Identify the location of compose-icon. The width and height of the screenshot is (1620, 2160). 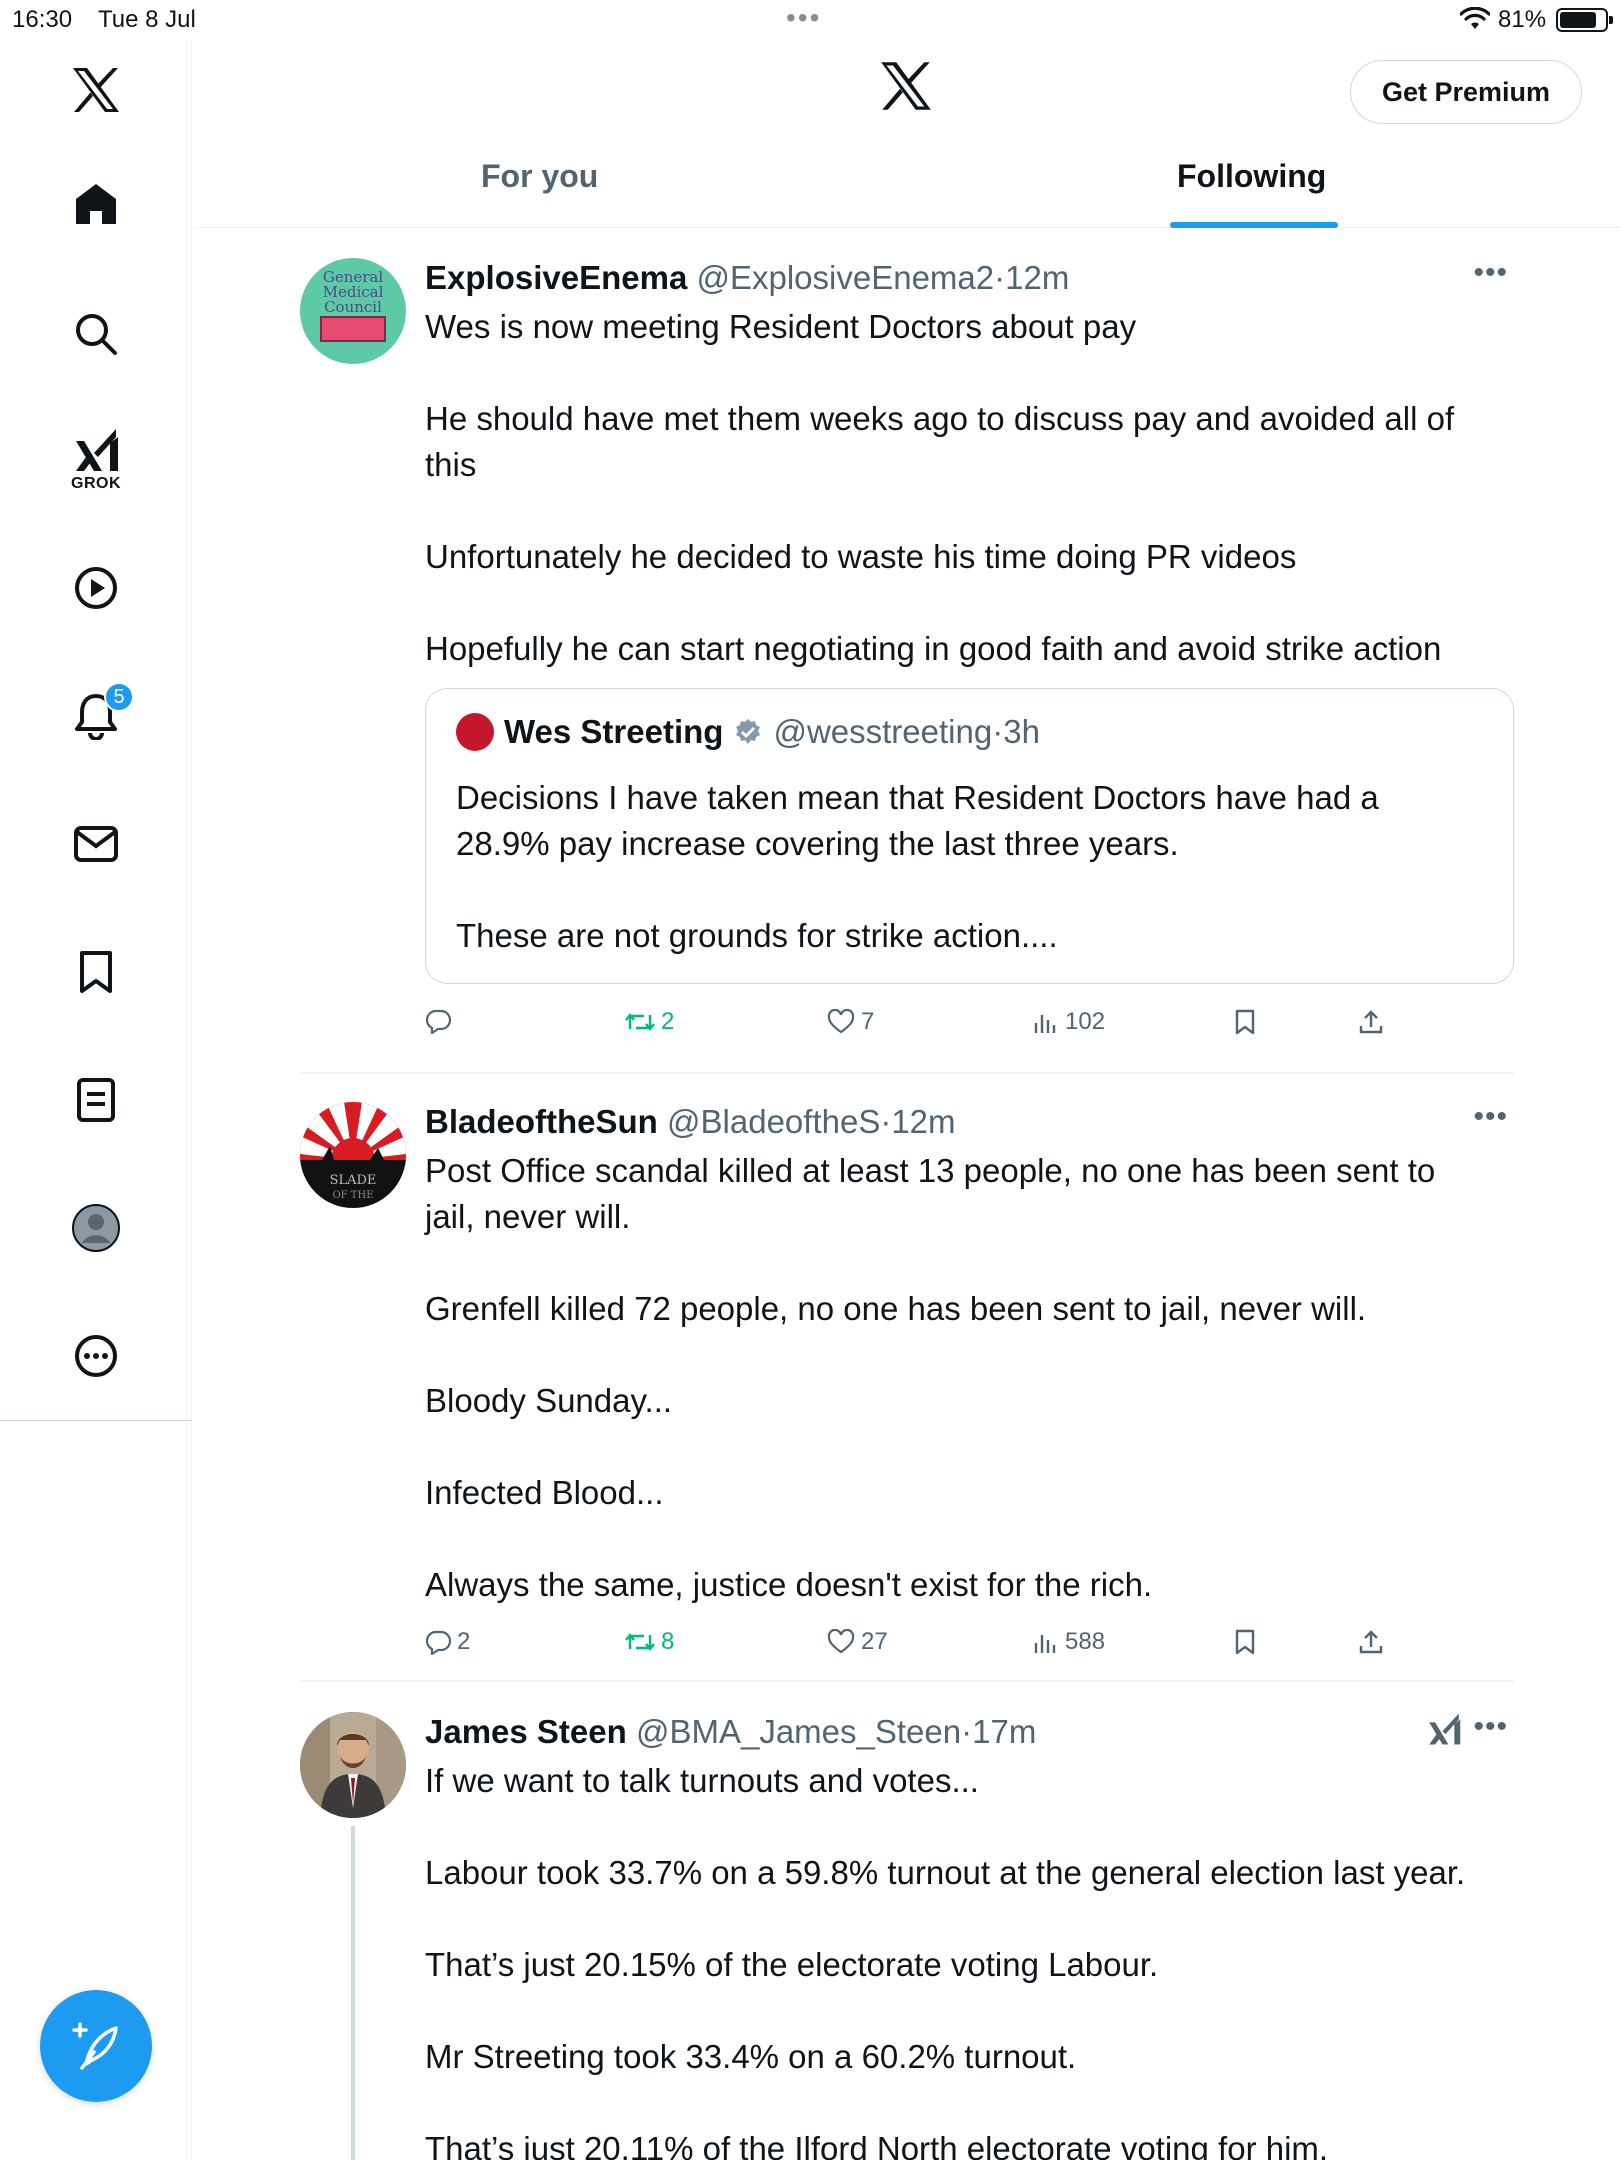
(95, 2046).